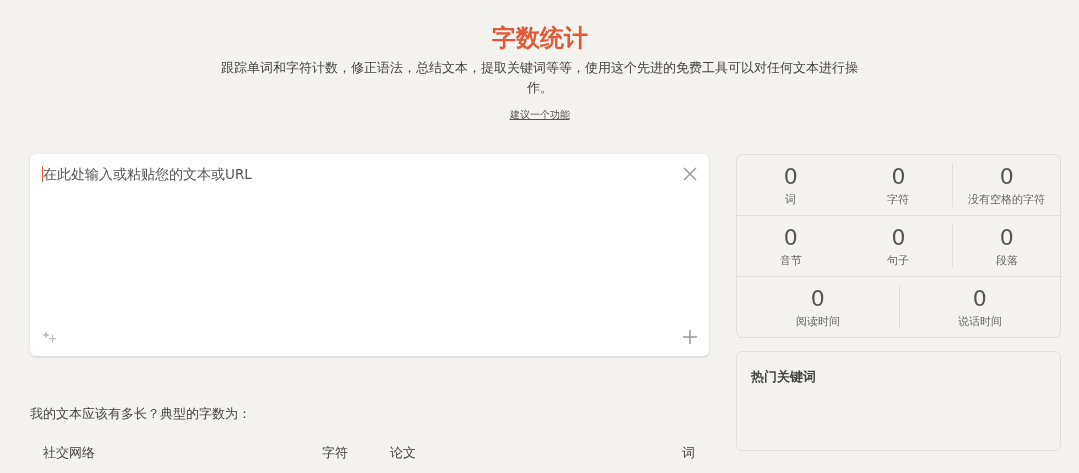 The height and width of the screenshot is (473, 1079). I want to click on page-title: 字数统计, so click(539, 38).